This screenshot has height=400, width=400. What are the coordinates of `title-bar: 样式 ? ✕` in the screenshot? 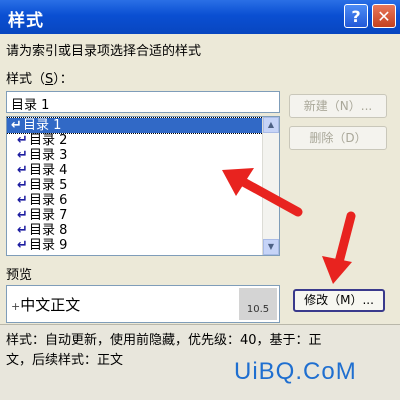 It's located at (200, 17).